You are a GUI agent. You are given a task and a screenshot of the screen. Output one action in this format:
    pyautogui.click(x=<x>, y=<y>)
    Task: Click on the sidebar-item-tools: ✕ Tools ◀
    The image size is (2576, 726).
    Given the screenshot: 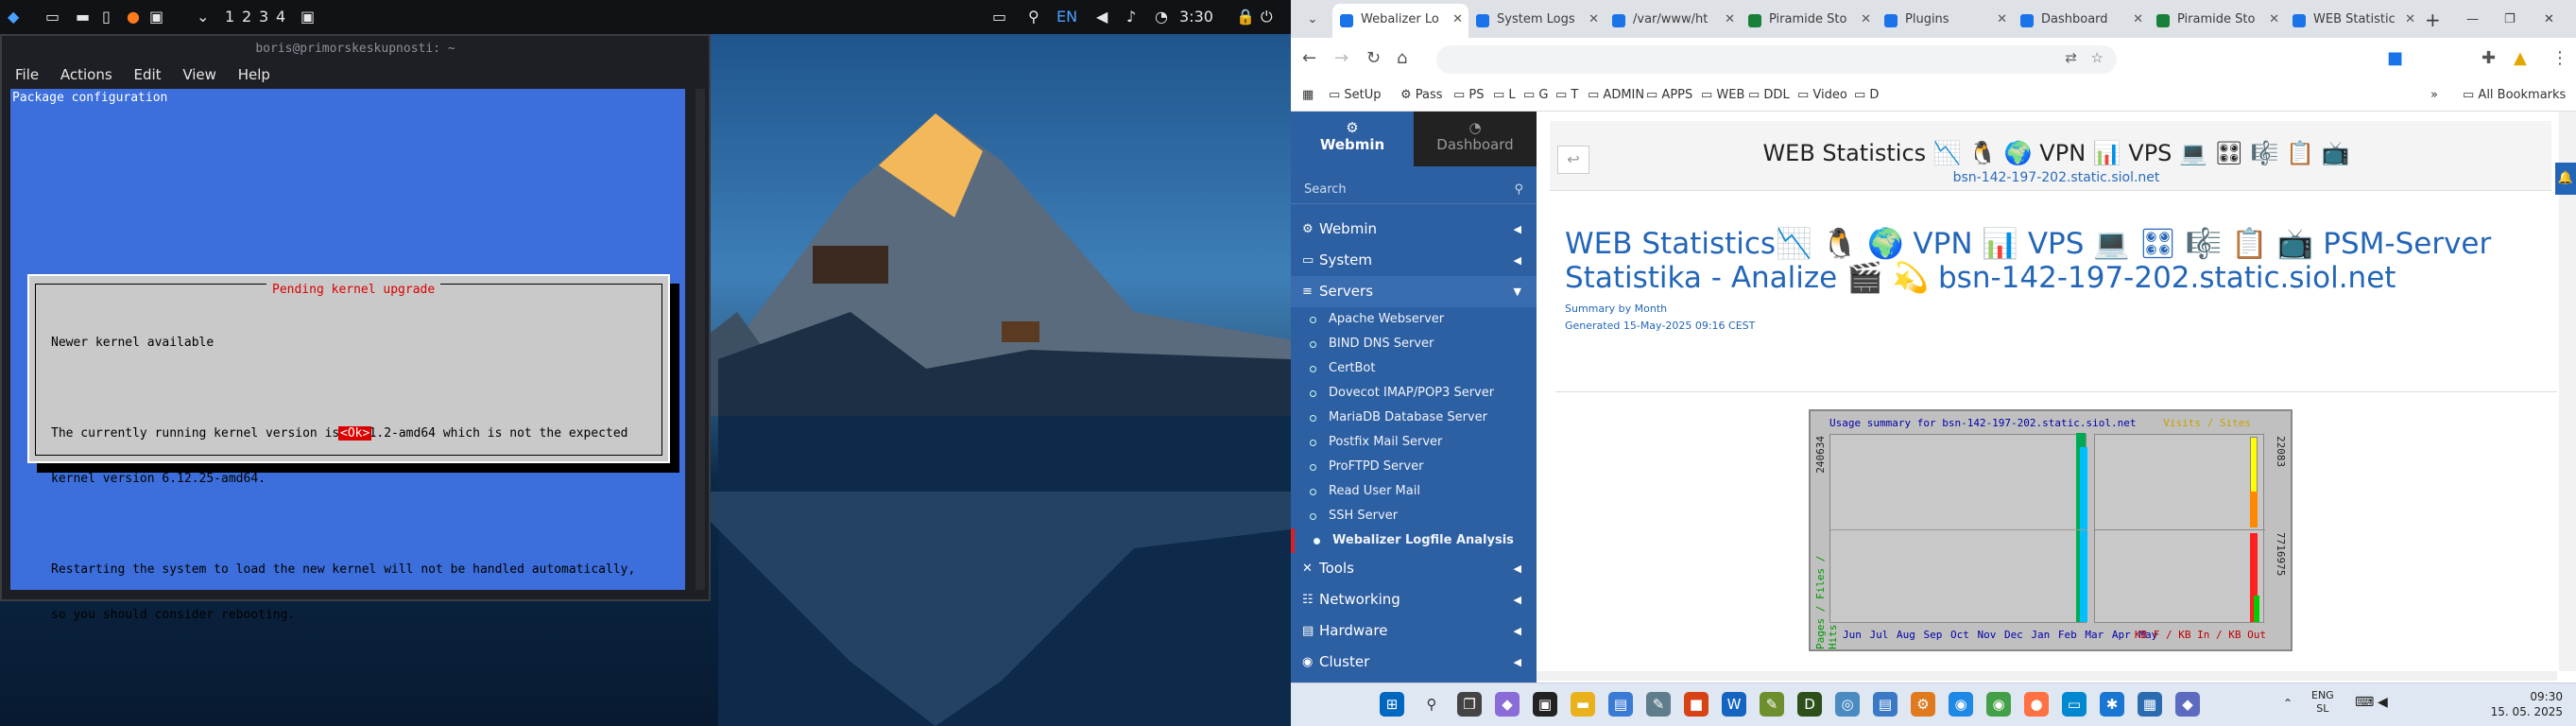 What is the action you would take?
    pyautogui.click(x=1414, y=568)
    